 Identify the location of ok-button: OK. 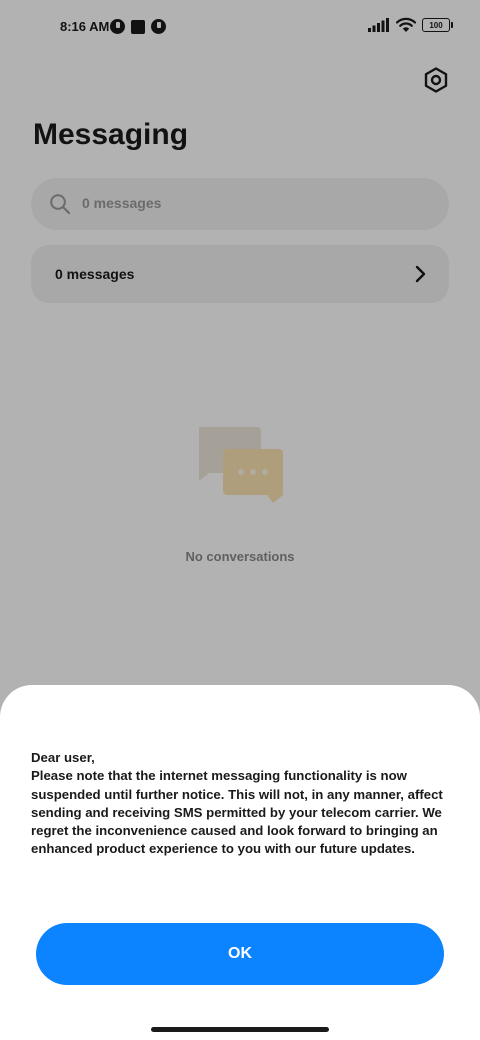
(240, 954).